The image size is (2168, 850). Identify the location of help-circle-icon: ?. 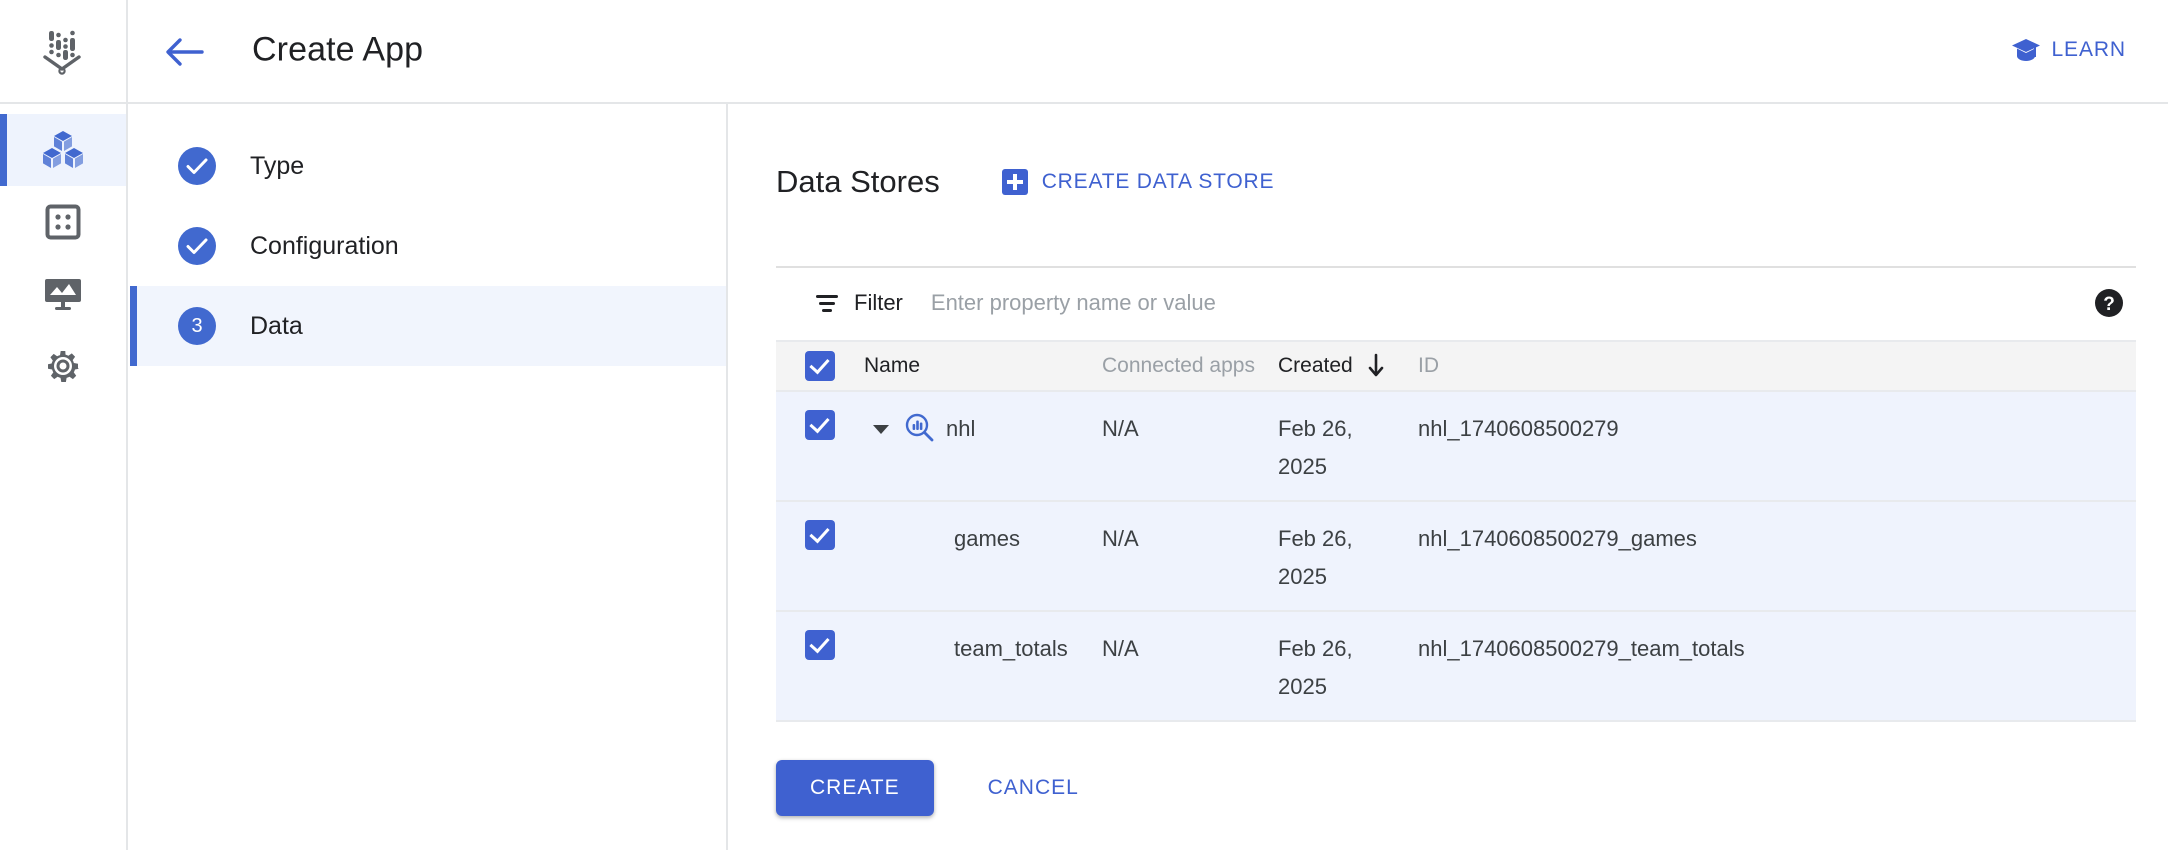
(2109, 303).